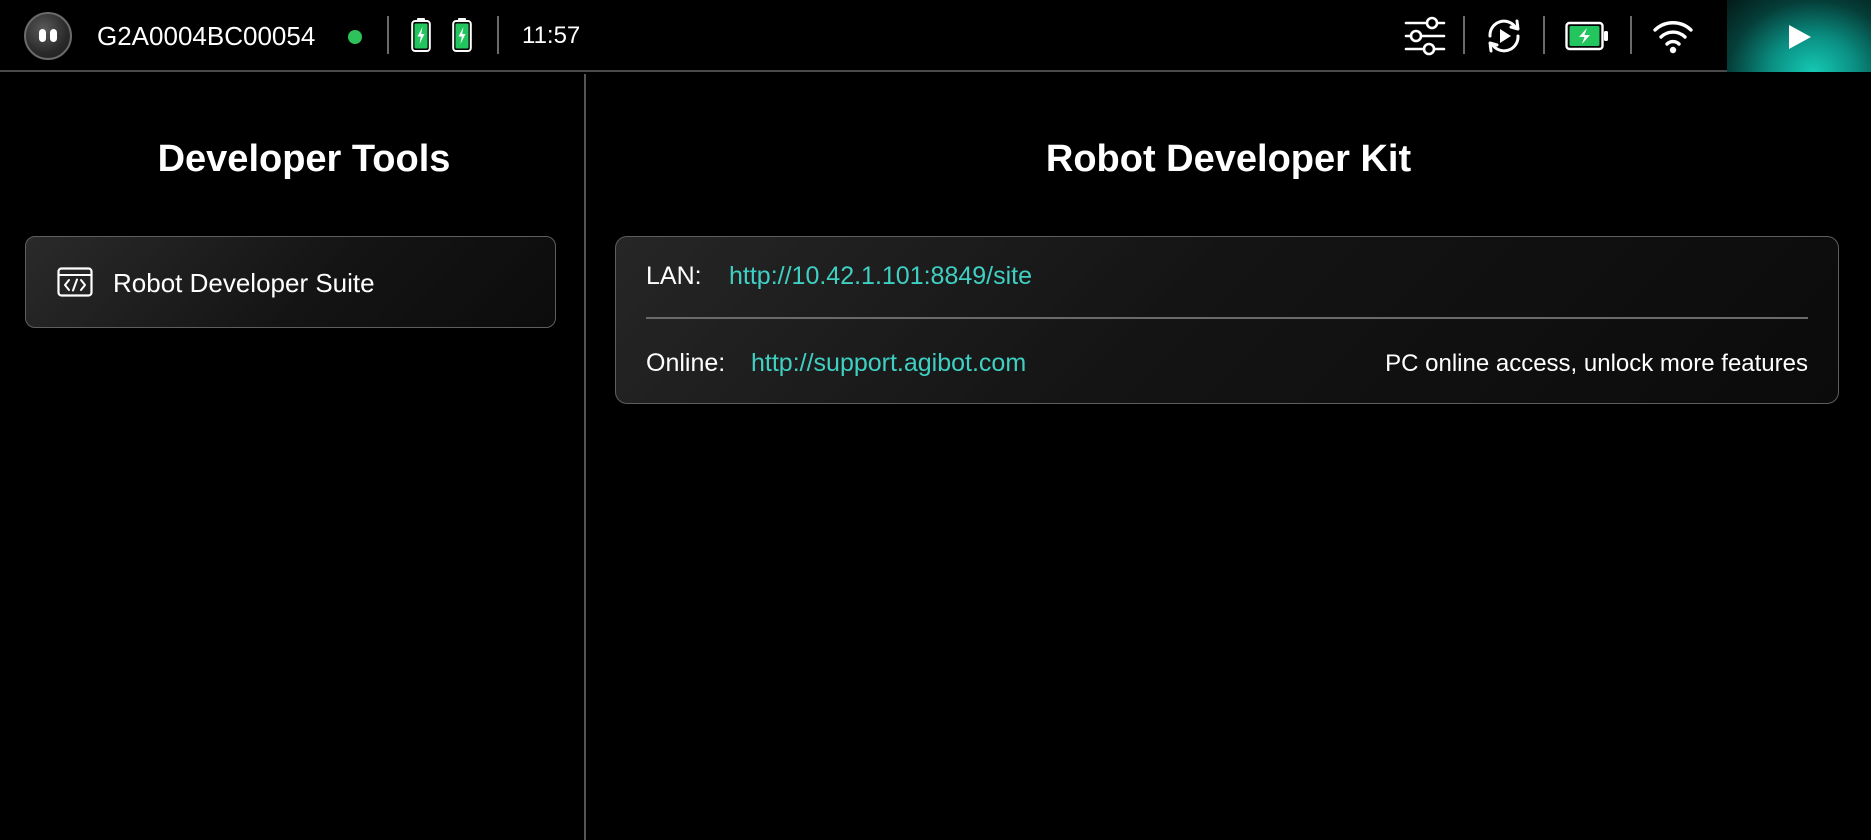  What do you see at coordinates (880, 276) in the screenshot?
I see `lan-url-link: http://10.42.1.101:8849/site` at bounding box center [880, 276].